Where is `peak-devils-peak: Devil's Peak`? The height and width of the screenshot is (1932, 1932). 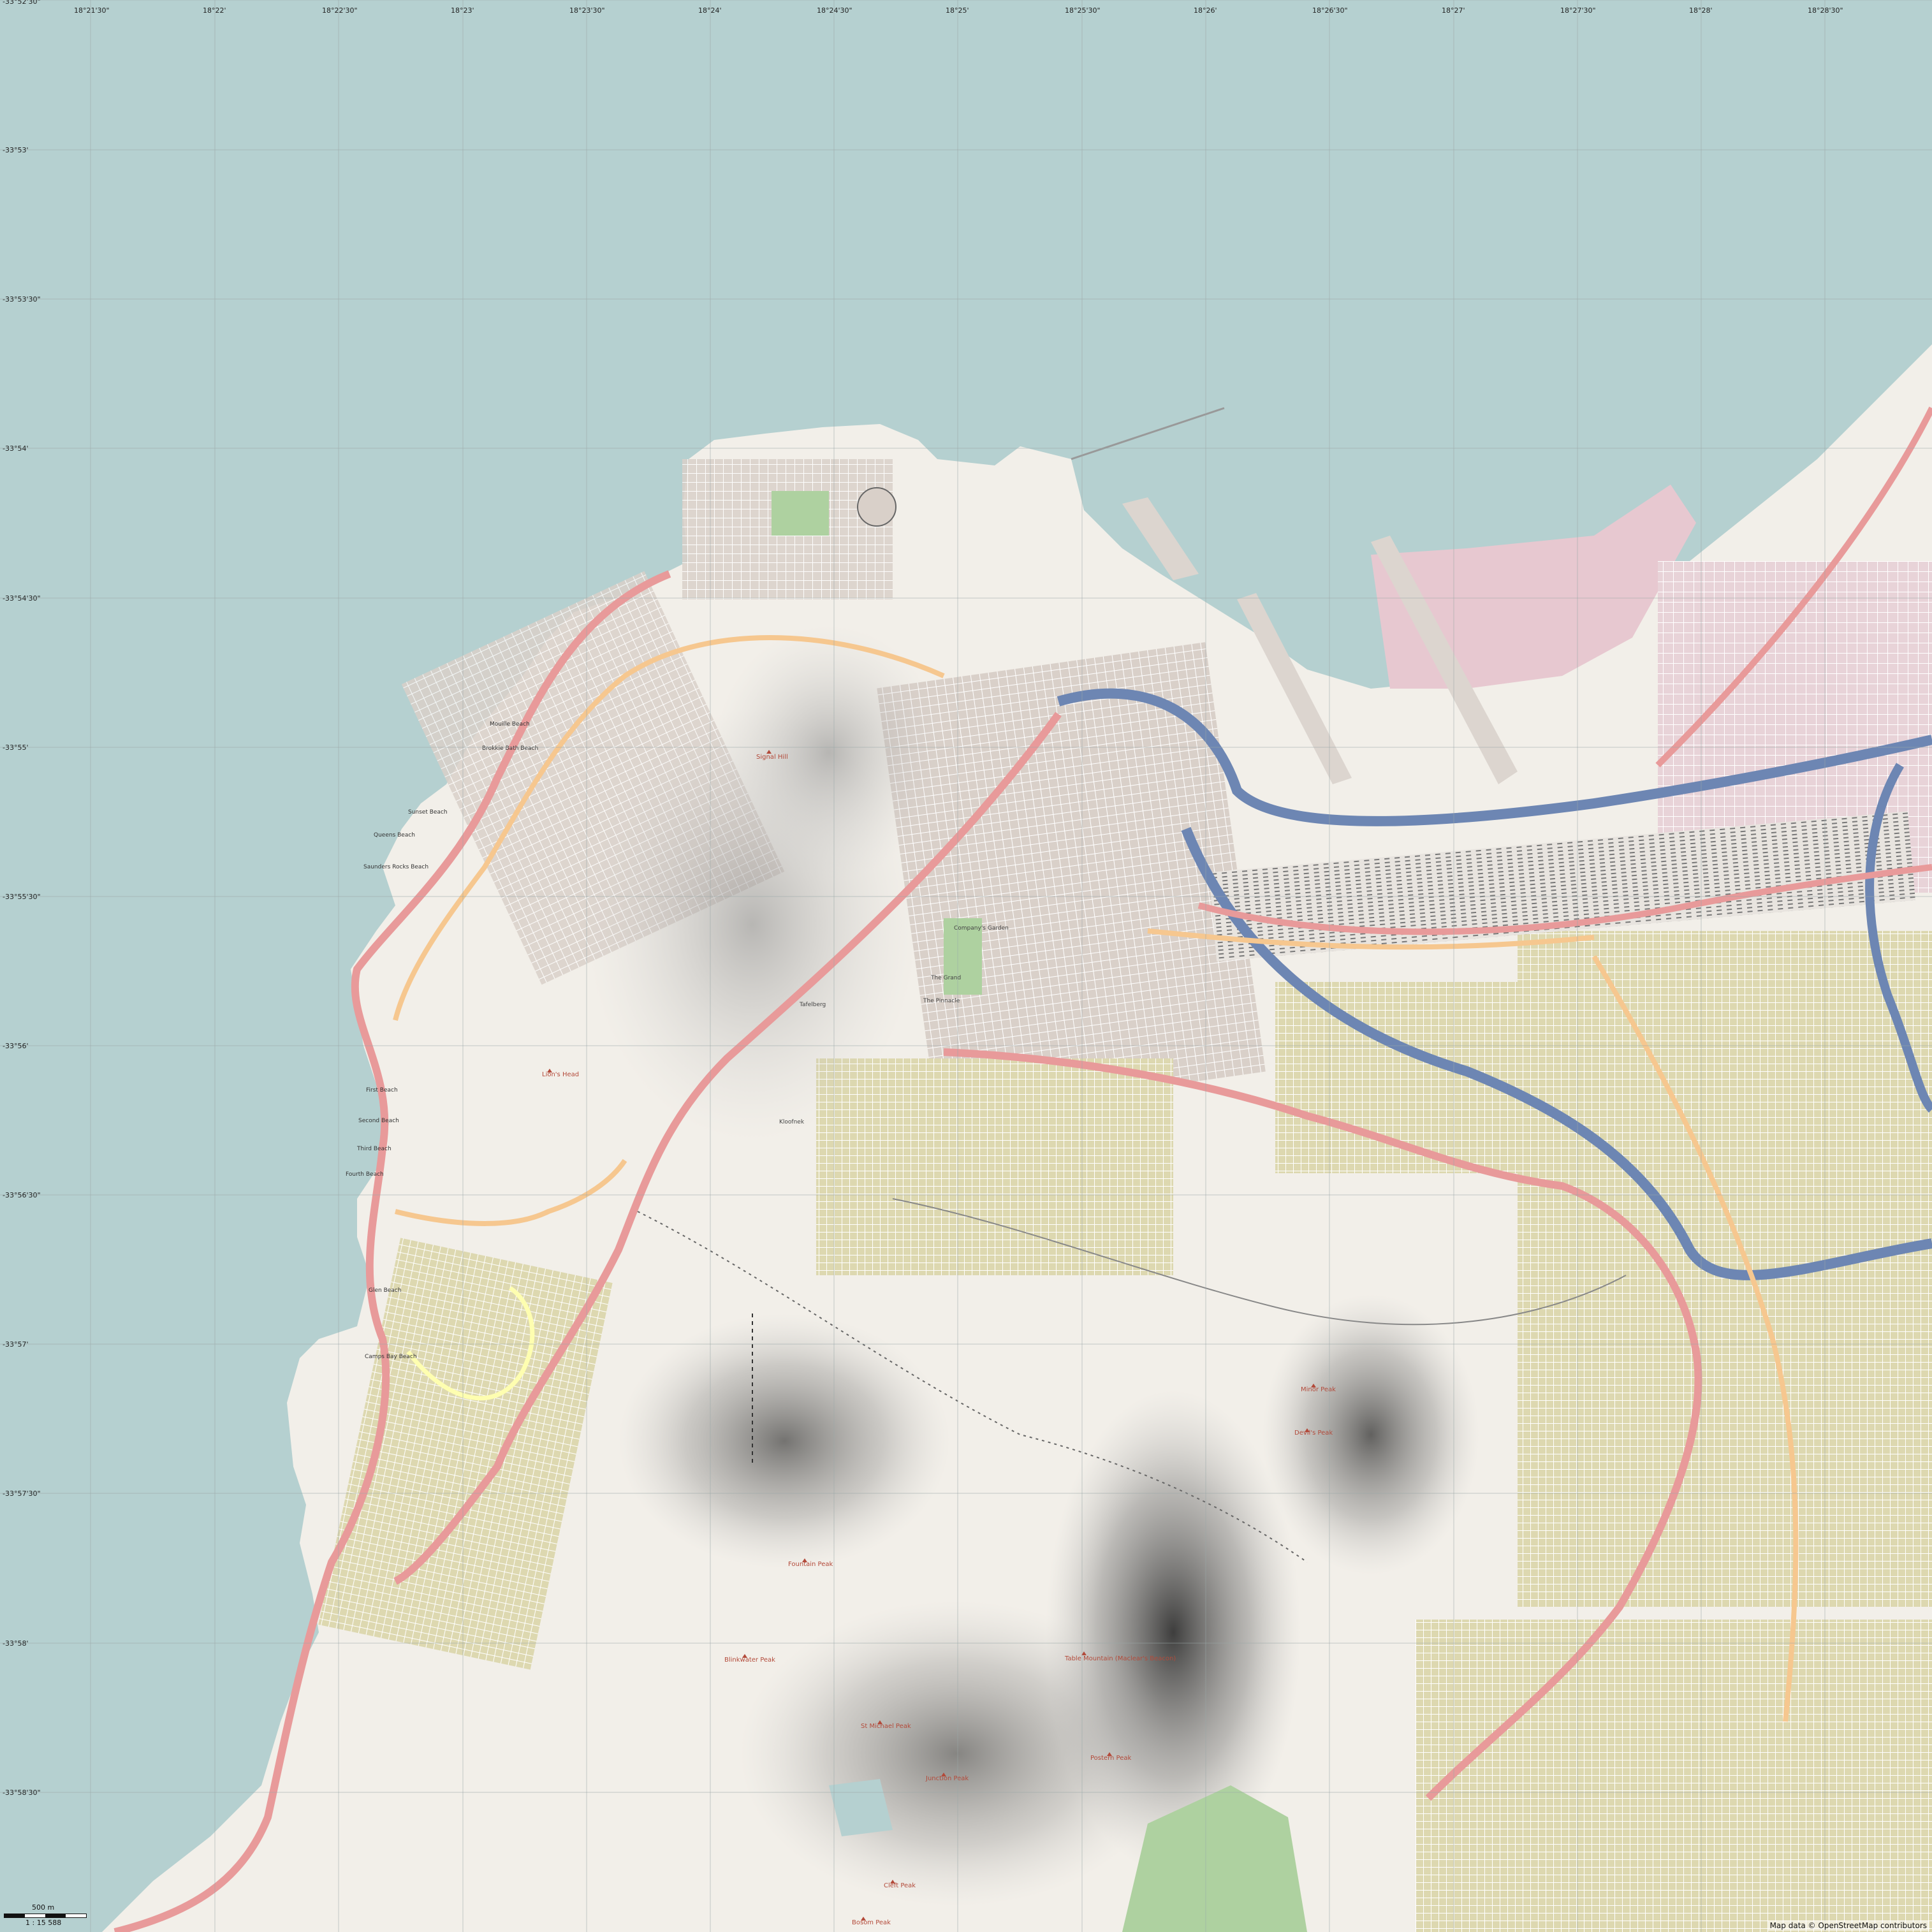 peak-devils-peak: Devil's Peak is located at coordinates (1313, 1432).